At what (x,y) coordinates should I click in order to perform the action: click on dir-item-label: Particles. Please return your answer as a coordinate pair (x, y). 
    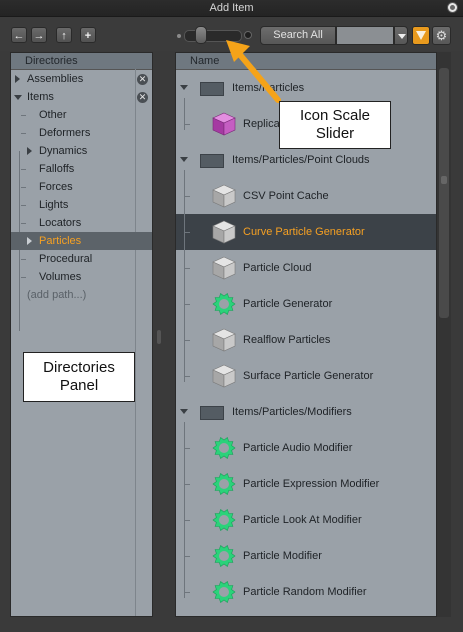
    Looking at the image, I should click on (60, 241).